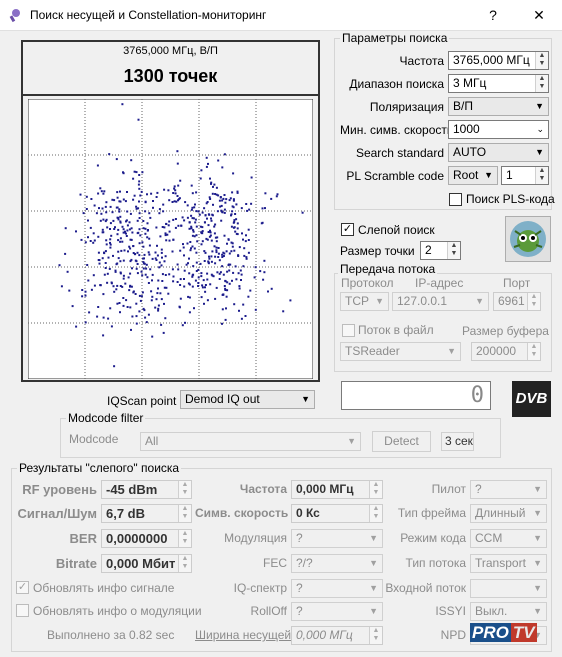 This screenshot has height=657, width=562. Describe the element at coordinates (498, 83) in the screenshot. I see `range-input: 3 МГц ▲ ▼` at that location.